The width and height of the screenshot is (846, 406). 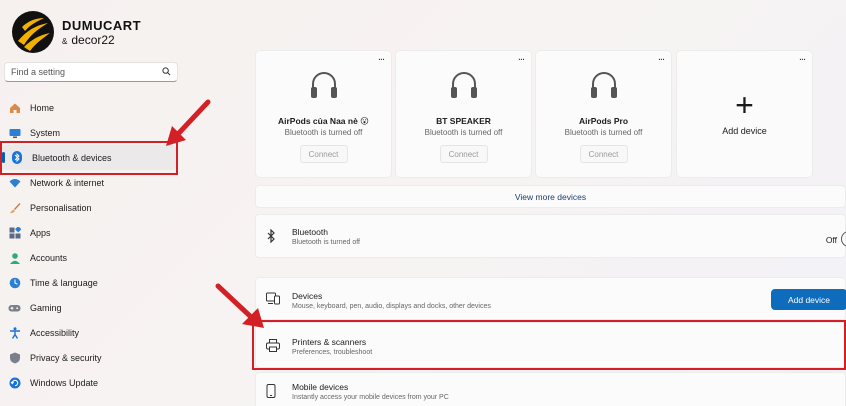 I want to click on brand-logo: DUMUCART & decor22, so click(x=76, y=32).